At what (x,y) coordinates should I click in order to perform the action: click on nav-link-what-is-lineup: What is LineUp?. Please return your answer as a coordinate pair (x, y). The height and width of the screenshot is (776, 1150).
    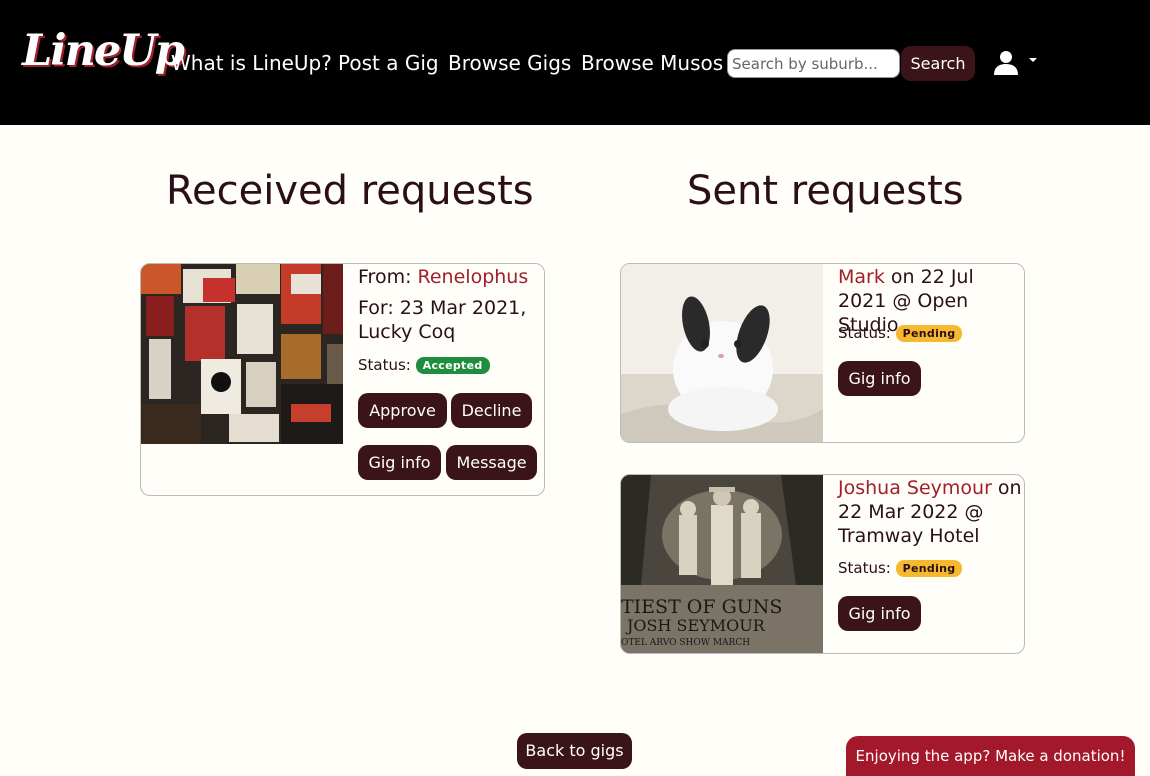
    Looking at the image, I should click on (251, 63).